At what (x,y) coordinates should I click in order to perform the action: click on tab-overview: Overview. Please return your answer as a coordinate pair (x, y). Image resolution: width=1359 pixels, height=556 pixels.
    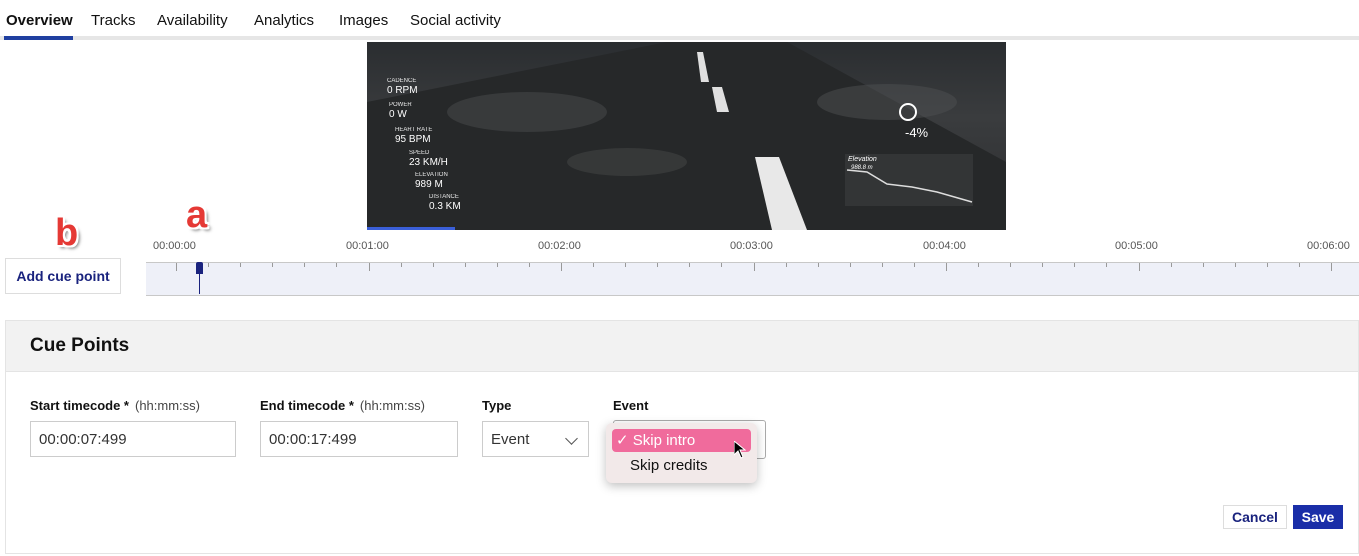
    Looking at the image, I should click on (39, 20).